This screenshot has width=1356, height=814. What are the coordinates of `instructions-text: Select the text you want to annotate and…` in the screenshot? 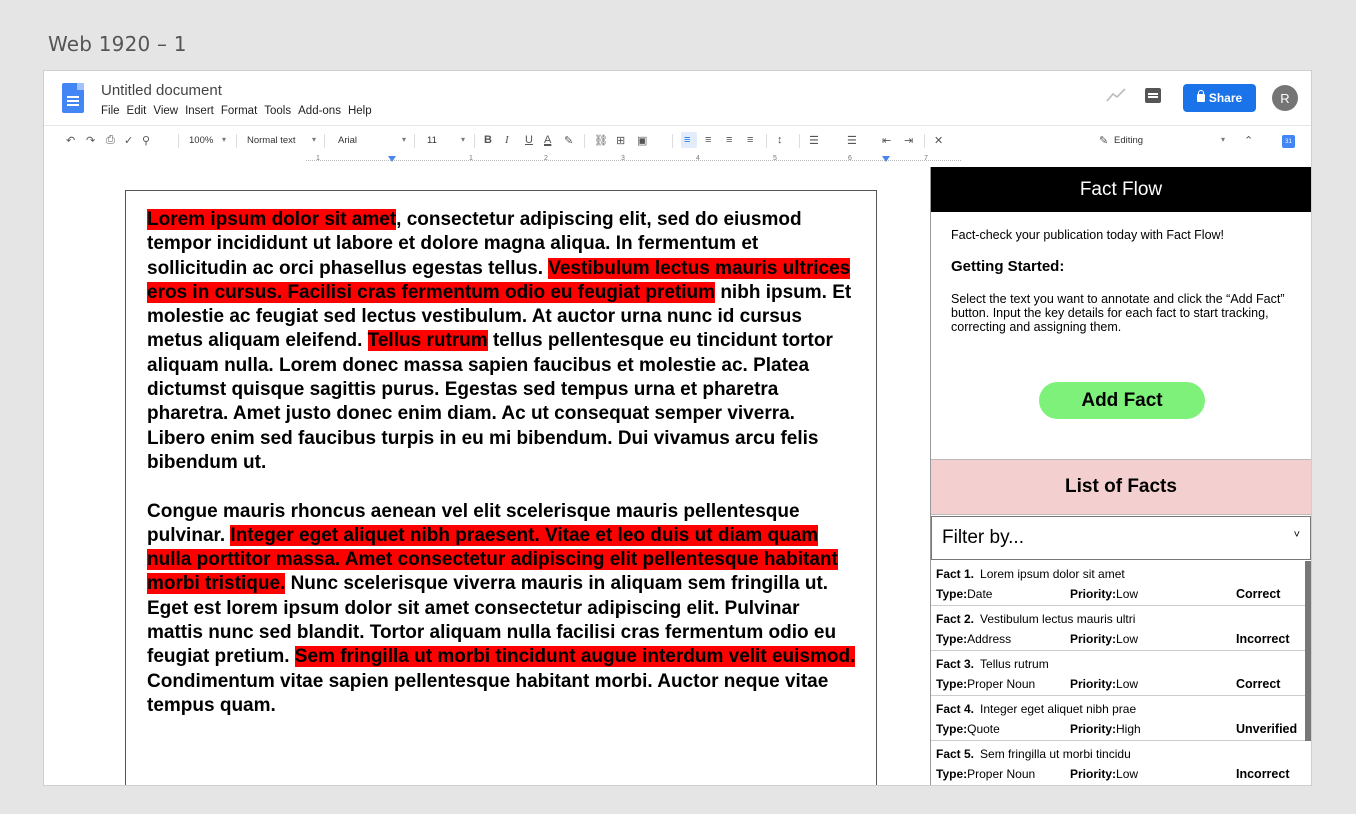 It's located at (1118, 313).